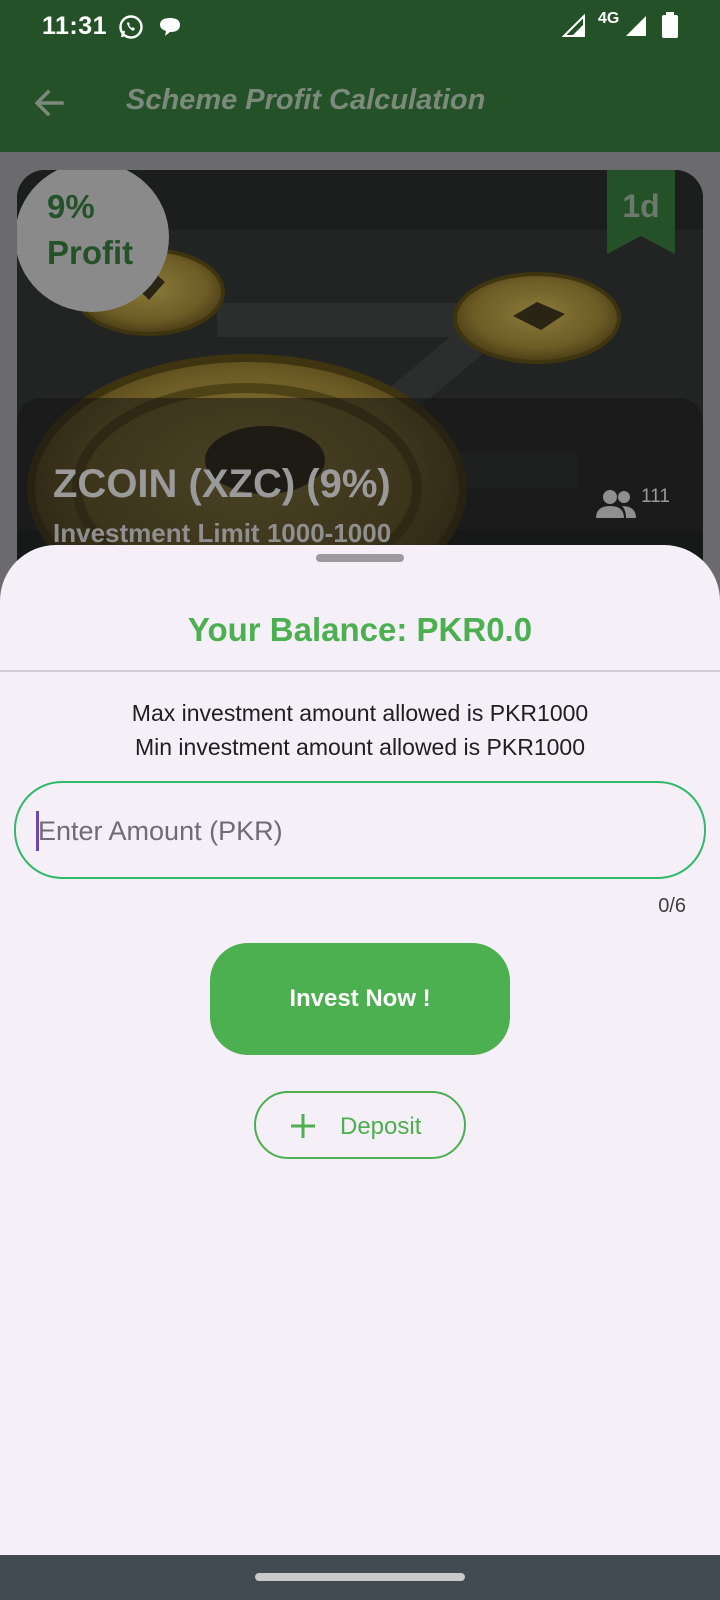 This screenshot has width=720, height=1600. Describe the element at coordinates (616, 504) in the screenshot. I see `people-icon` at that location.